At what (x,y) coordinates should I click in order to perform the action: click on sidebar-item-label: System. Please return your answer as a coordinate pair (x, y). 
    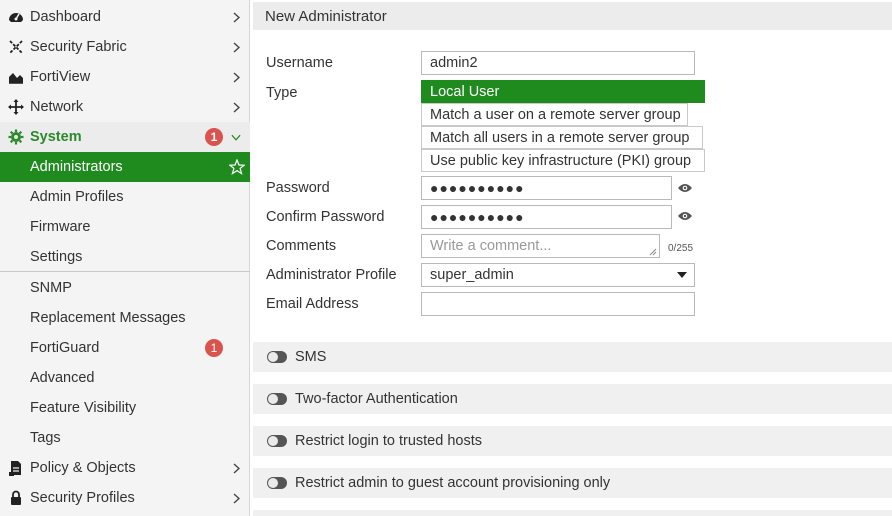
    Looking at the image, I should click on (56, 137).